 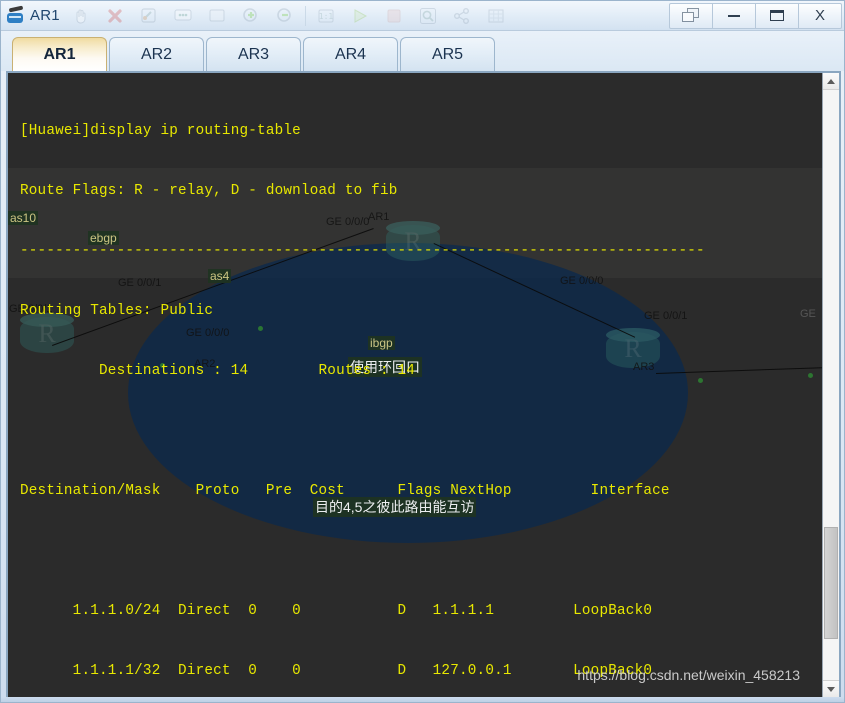 I want to click on toolbar: 1:1, so click(x=367, y=16).